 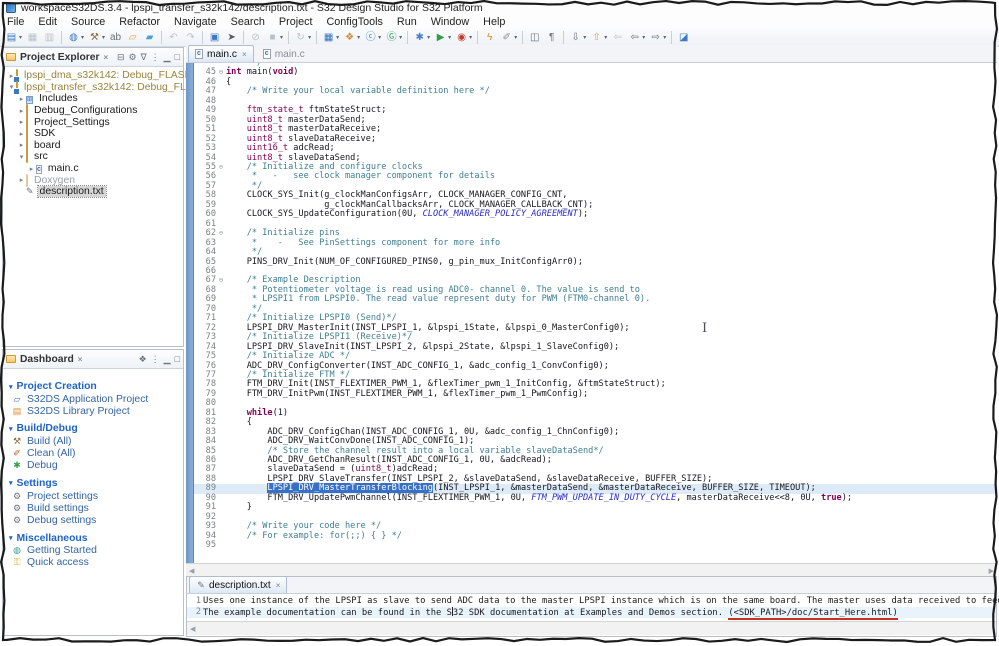 What do you see at coordinates (407, 22) in the screenshot?
I see `menu-run: Run` at bounding box center [407, 22].